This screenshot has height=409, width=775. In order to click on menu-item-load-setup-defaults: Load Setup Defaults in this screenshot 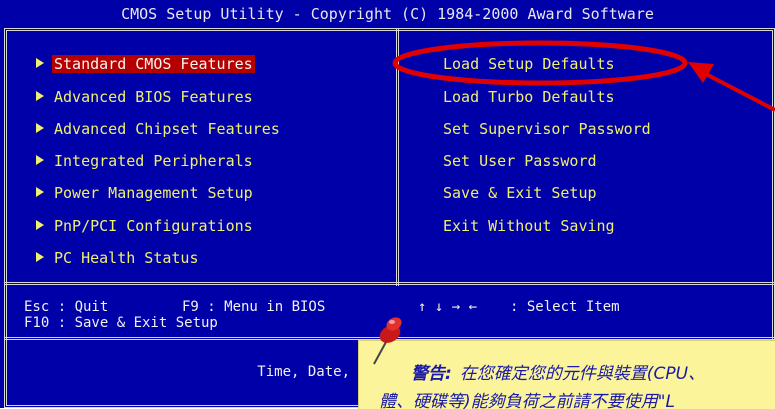, I will do `click(529, 64)`.